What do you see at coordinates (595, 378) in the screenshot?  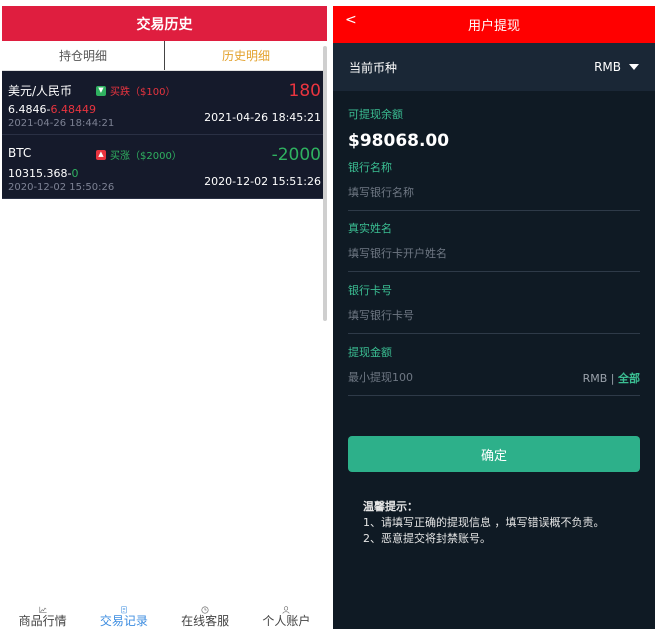 I see `amount-unit: RMB` at bounding box center [595, 378].